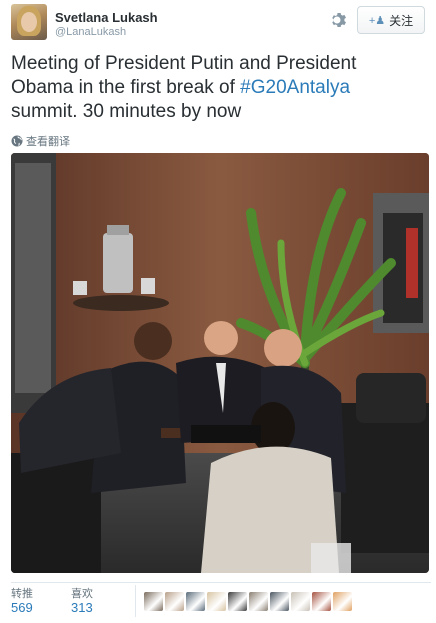 Image resolution: width=436 pixels, height=623 pixels. I want to click on retweet-stat: 转推 569, so click(22, 600).